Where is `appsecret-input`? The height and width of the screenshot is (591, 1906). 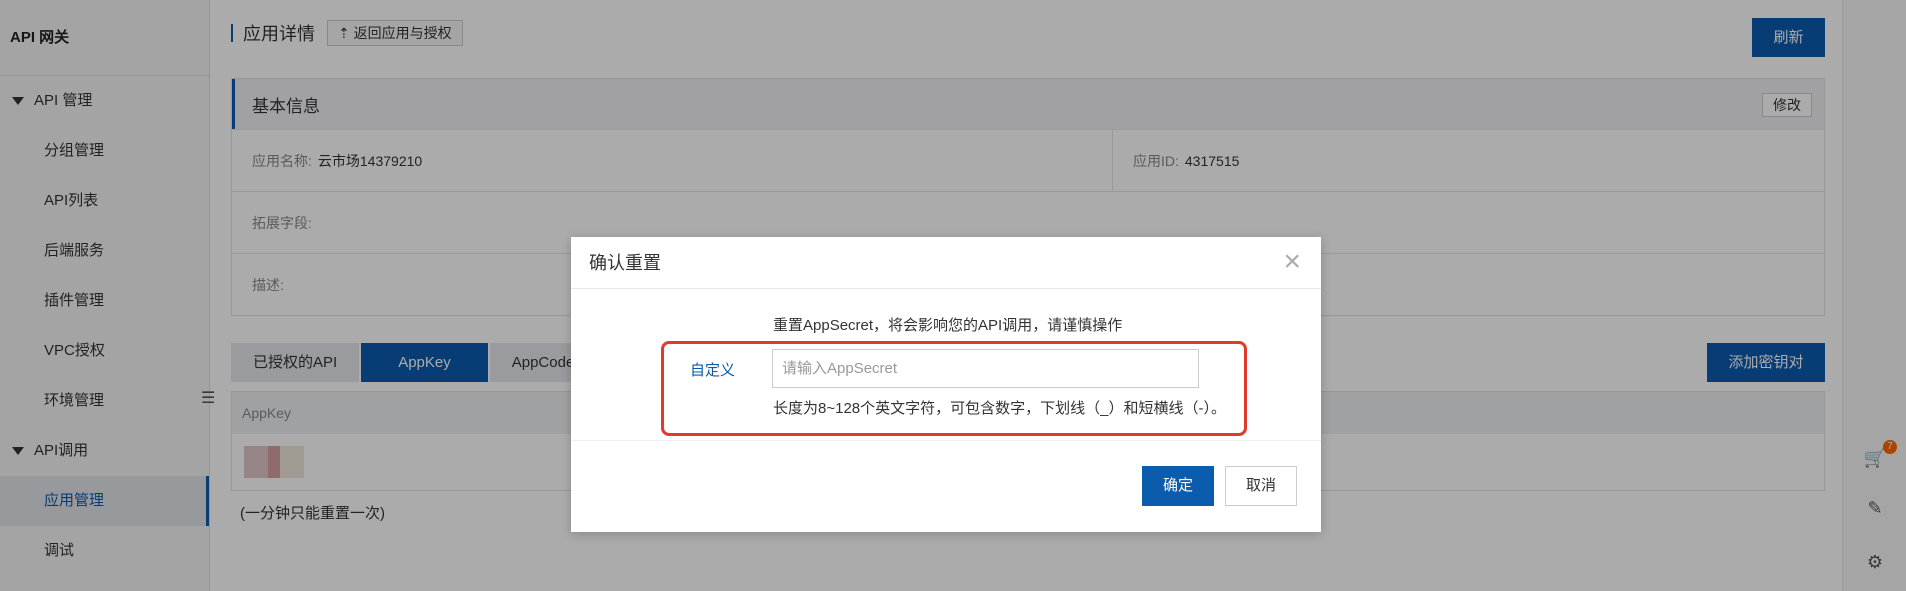
appsecret-input is located at coordinates (985, 368).